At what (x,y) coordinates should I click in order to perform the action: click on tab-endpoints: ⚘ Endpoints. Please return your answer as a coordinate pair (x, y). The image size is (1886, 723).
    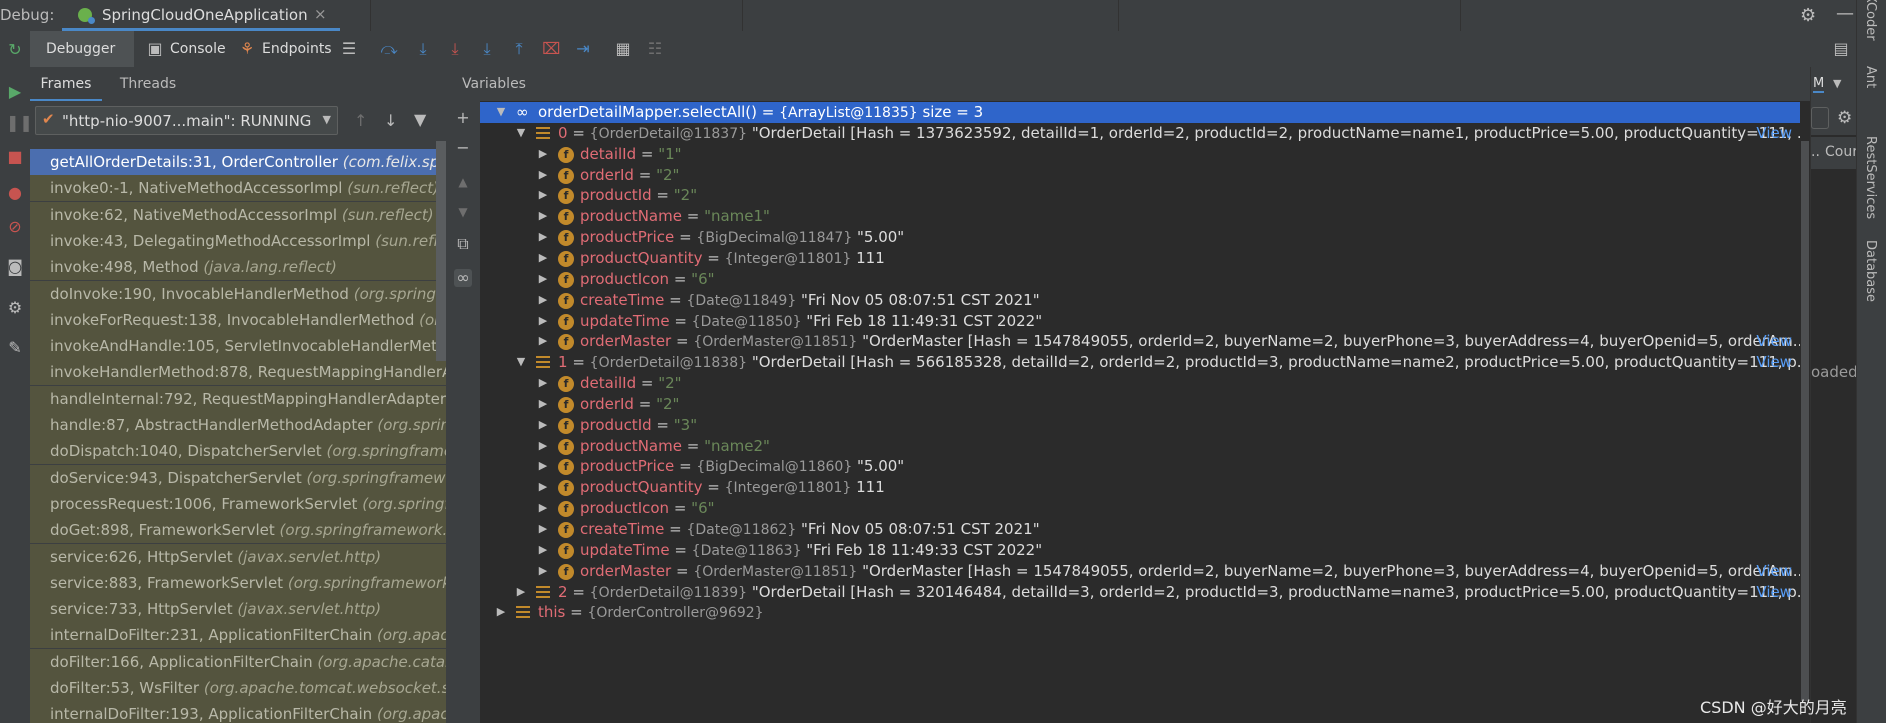
    Looking at the image, I should click on (287, 49).